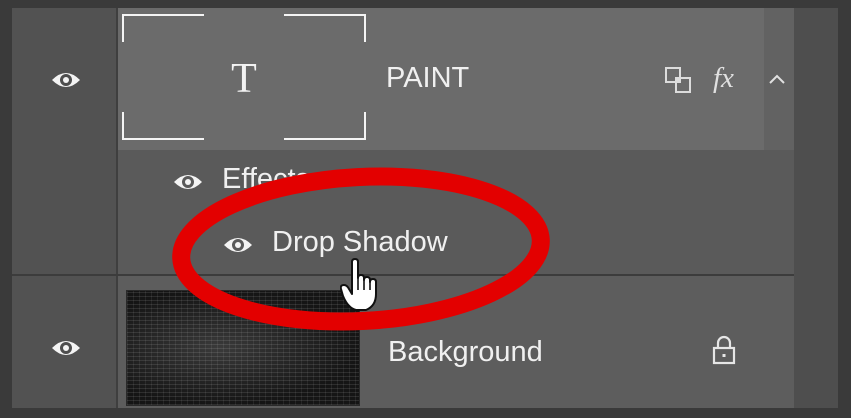 The width and height of the screenshot is (851, 418). I want to click on fx-badge: fx, so click(723, 78).